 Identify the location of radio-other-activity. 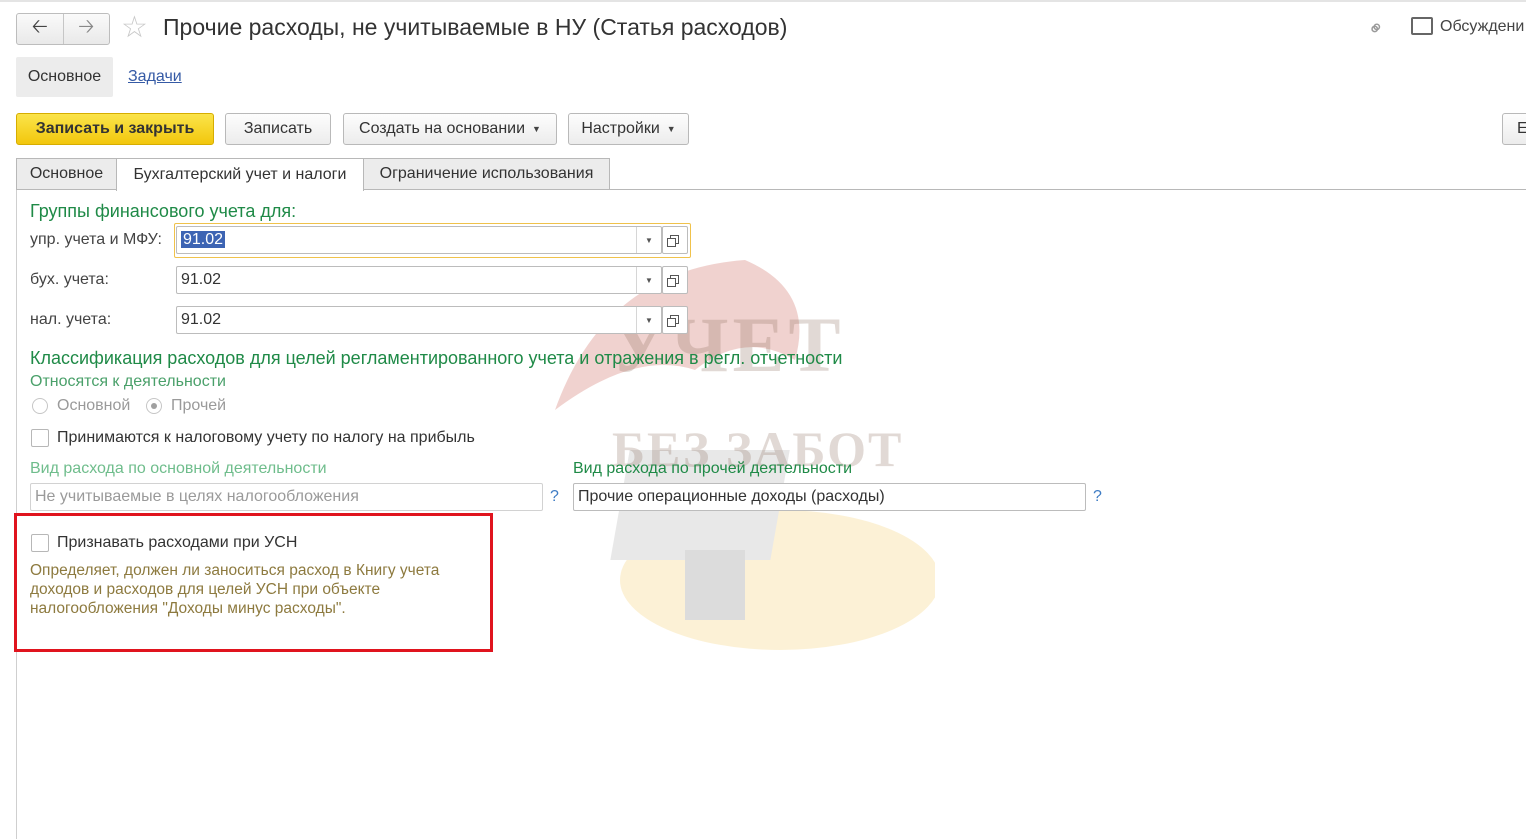
(154, 406).